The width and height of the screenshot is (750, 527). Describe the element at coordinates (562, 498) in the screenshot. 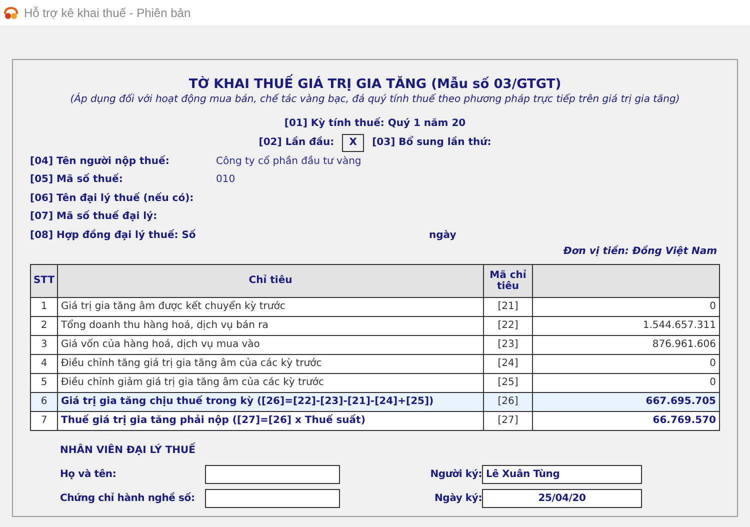

I see `date-input-field: 25/04/20` at that location.